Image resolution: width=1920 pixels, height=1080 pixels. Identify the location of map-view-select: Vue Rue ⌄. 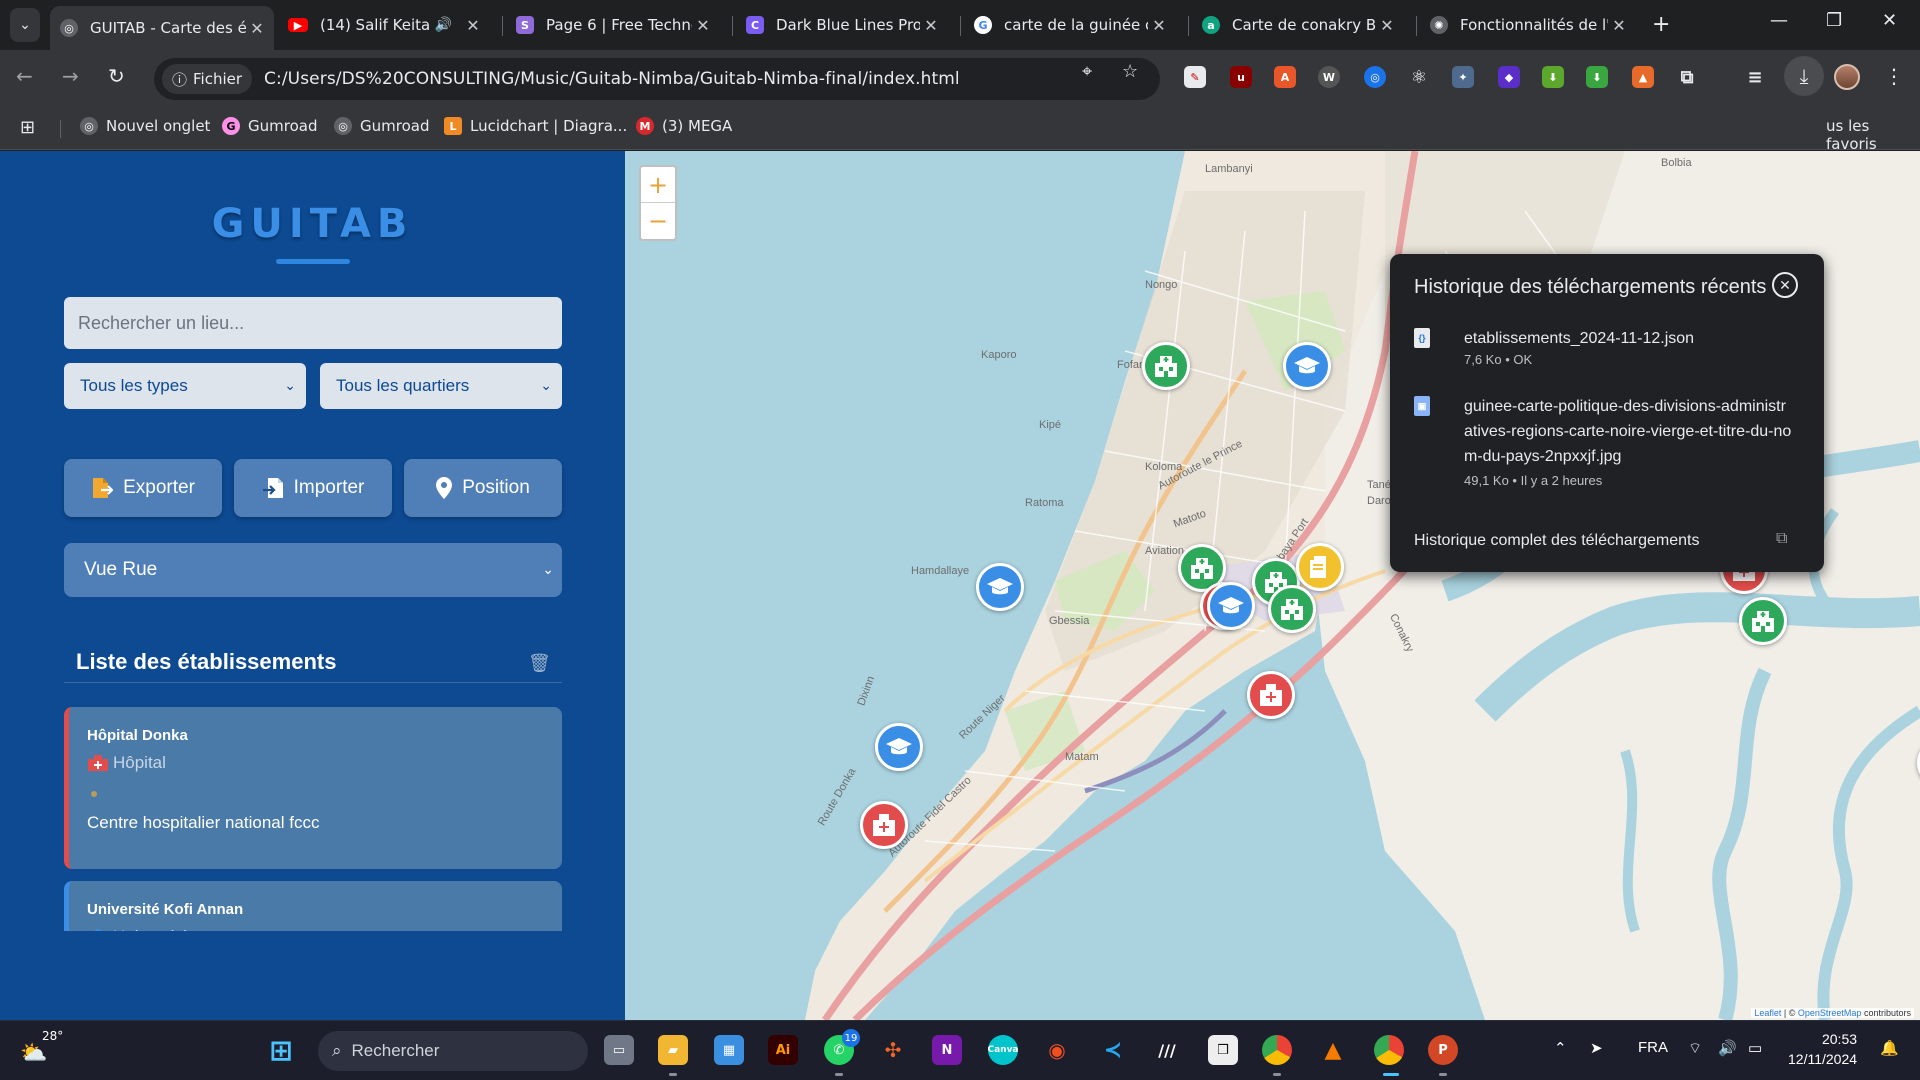
(313, 570).